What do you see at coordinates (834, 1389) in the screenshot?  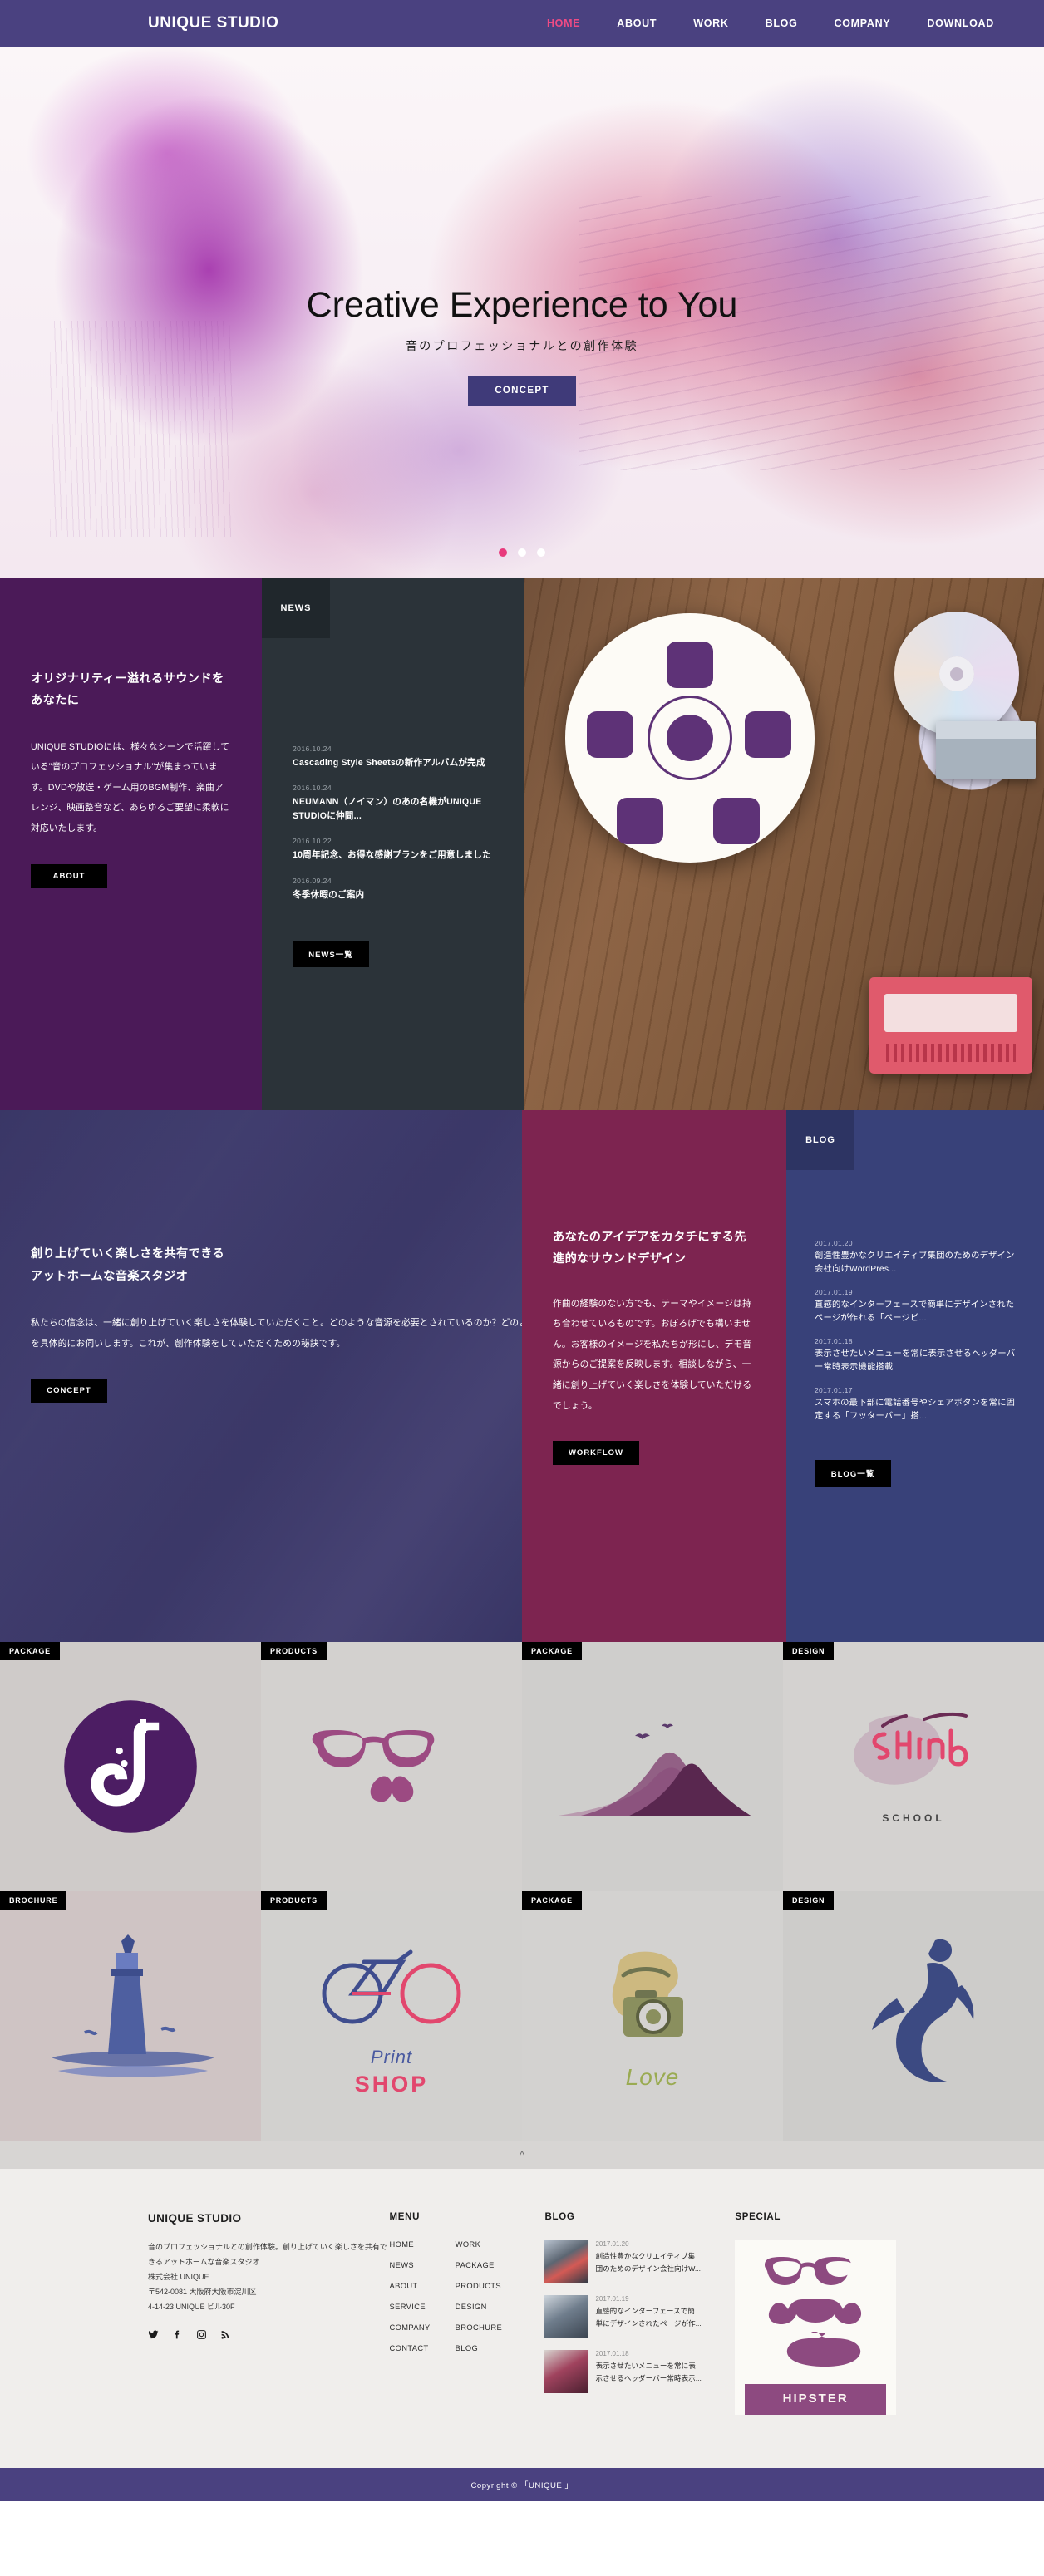 I see `blog-date: 2017.01.17` at bounding box center [834, 1389].